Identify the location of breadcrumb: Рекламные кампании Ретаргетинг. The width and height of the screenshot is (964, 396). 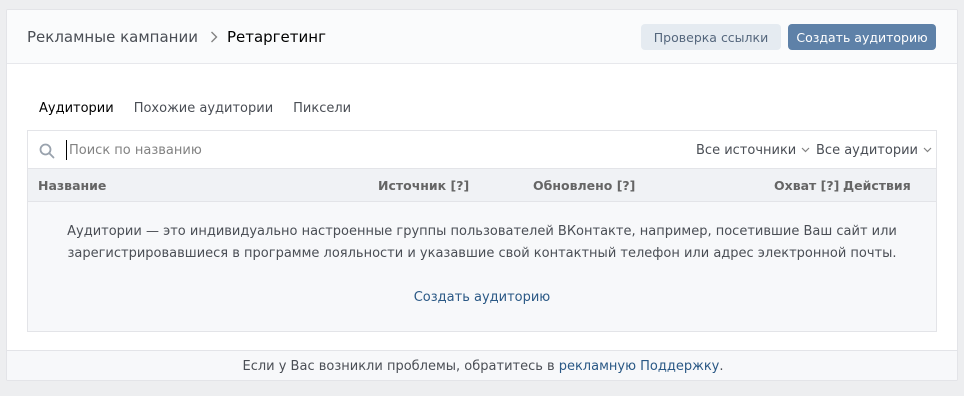
(176, 37).